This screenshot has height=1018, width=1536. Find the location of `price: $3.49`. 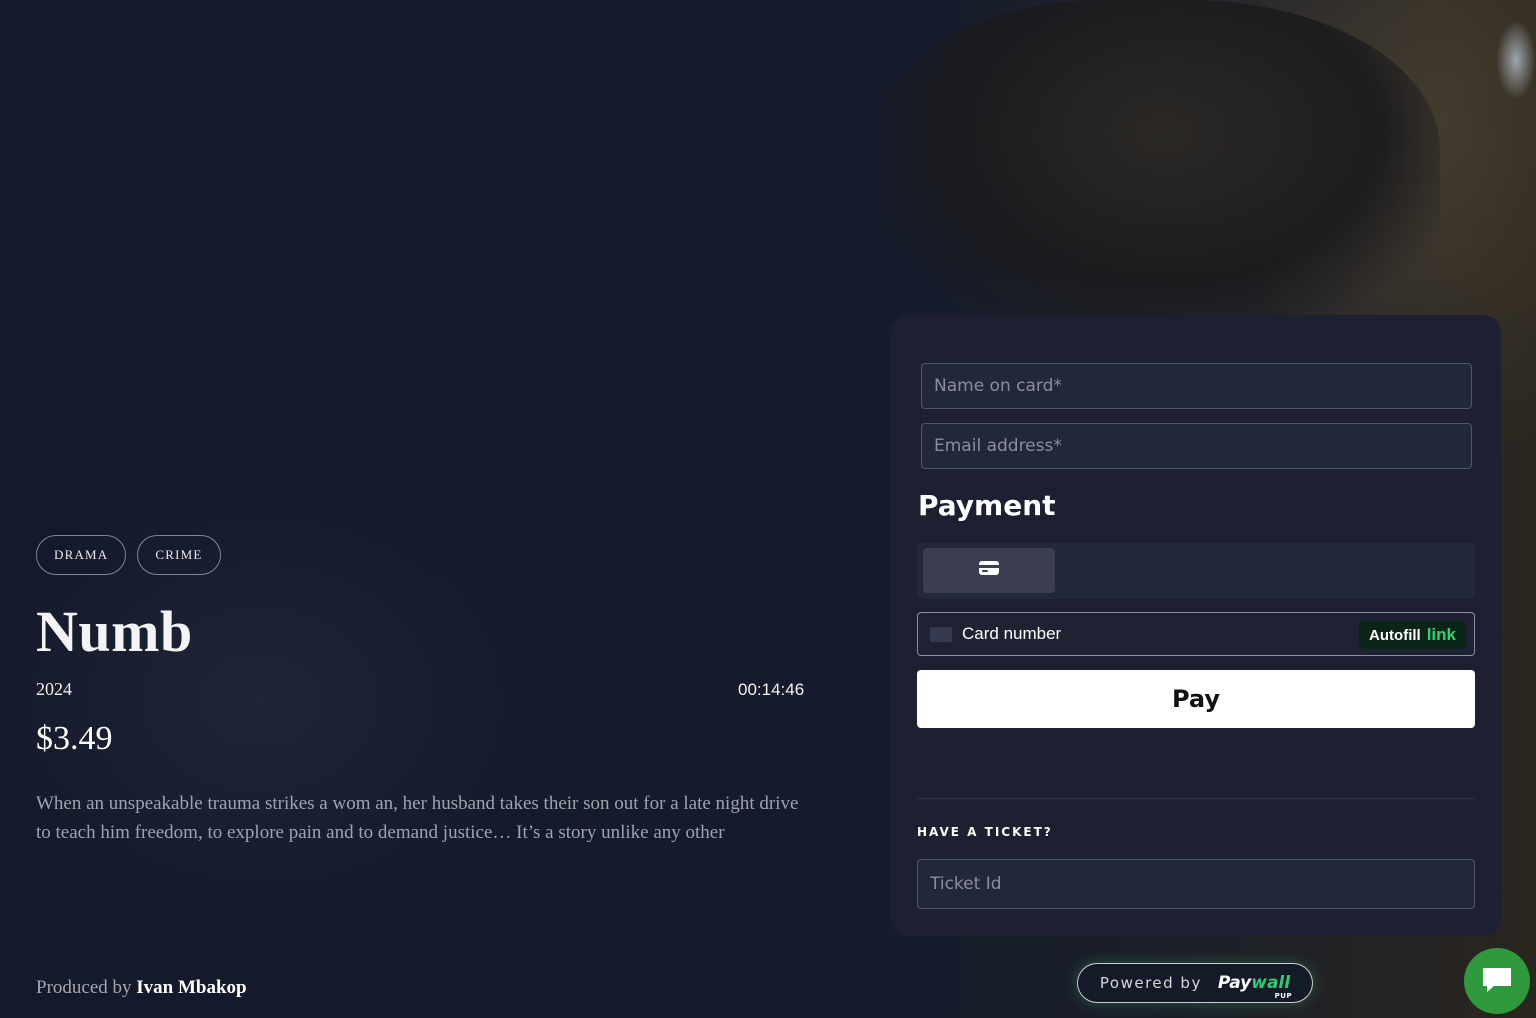

price: $3.49 is located at coordinates (74, 738).